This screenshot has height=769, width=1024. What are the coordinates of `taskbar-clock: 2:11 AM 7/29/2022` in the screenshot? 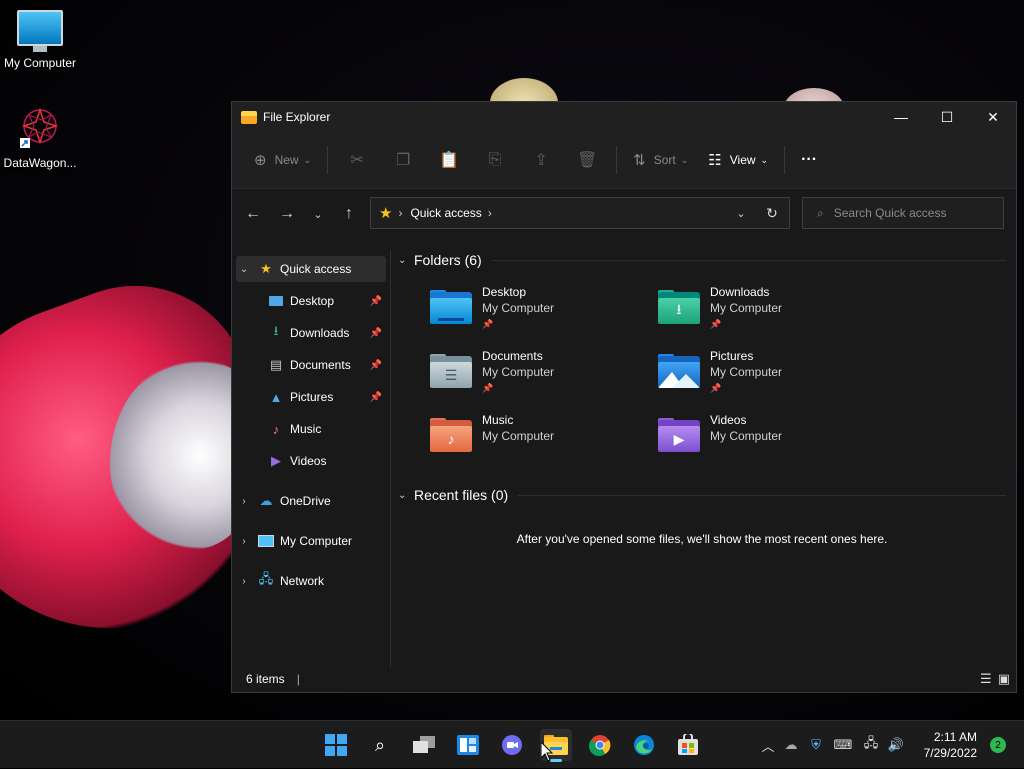 It's located at (950, 745).